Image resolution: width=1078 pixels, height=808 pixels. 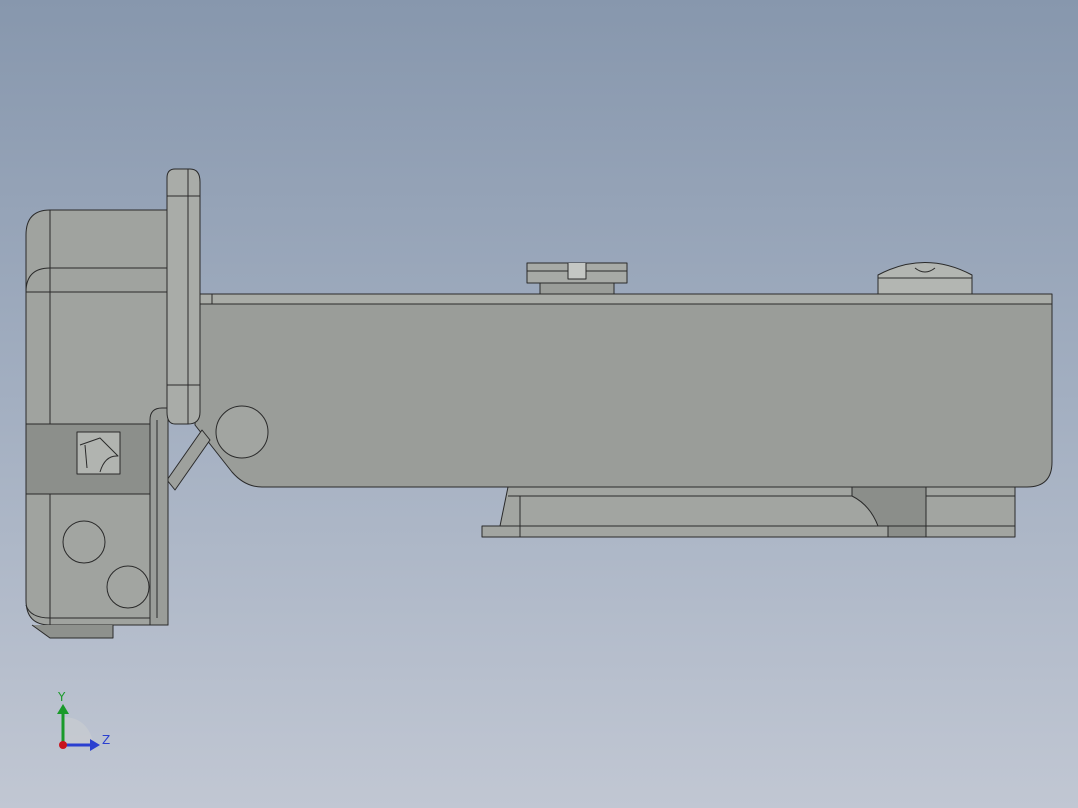 I want to click on triad-arc, so click(x=78, y=731).